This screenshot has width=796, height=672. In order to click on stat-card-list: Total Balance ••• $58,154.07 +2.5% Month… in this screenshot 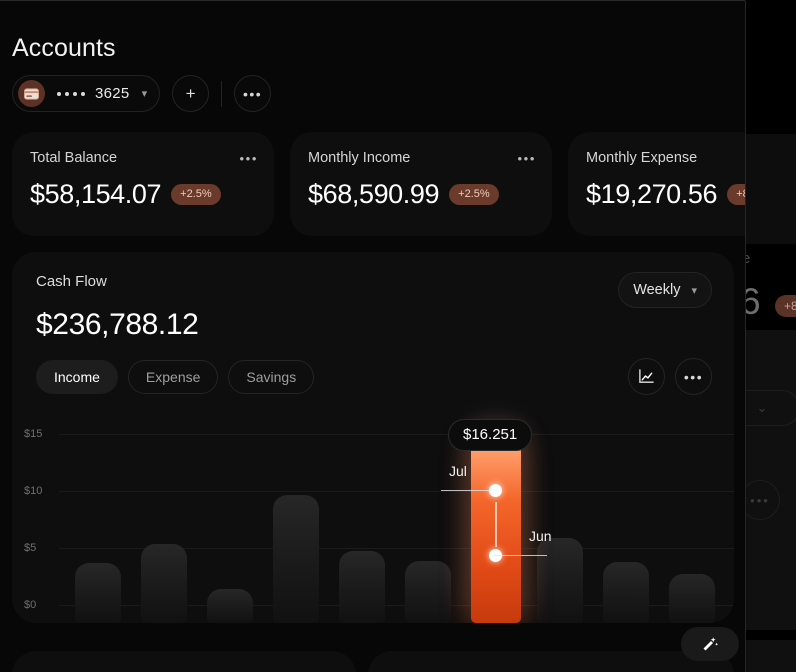, I will do `click(378, 184)`.